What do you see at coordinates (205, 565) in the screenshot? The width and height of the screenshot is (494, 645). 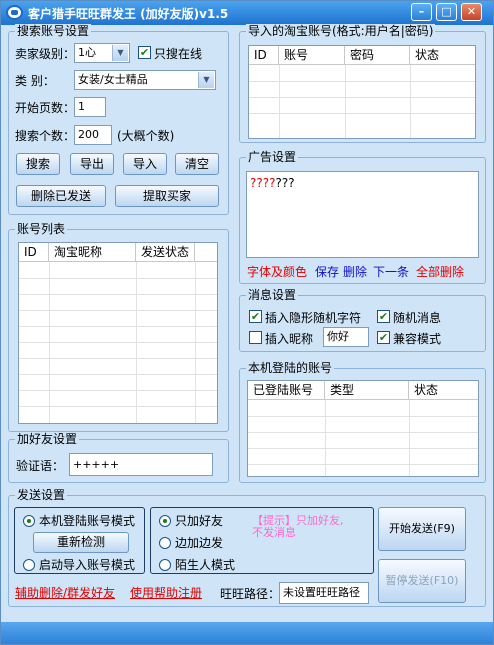 I see `stranger-mode-label: 陌生人模式` at bounding box center [205, 565].